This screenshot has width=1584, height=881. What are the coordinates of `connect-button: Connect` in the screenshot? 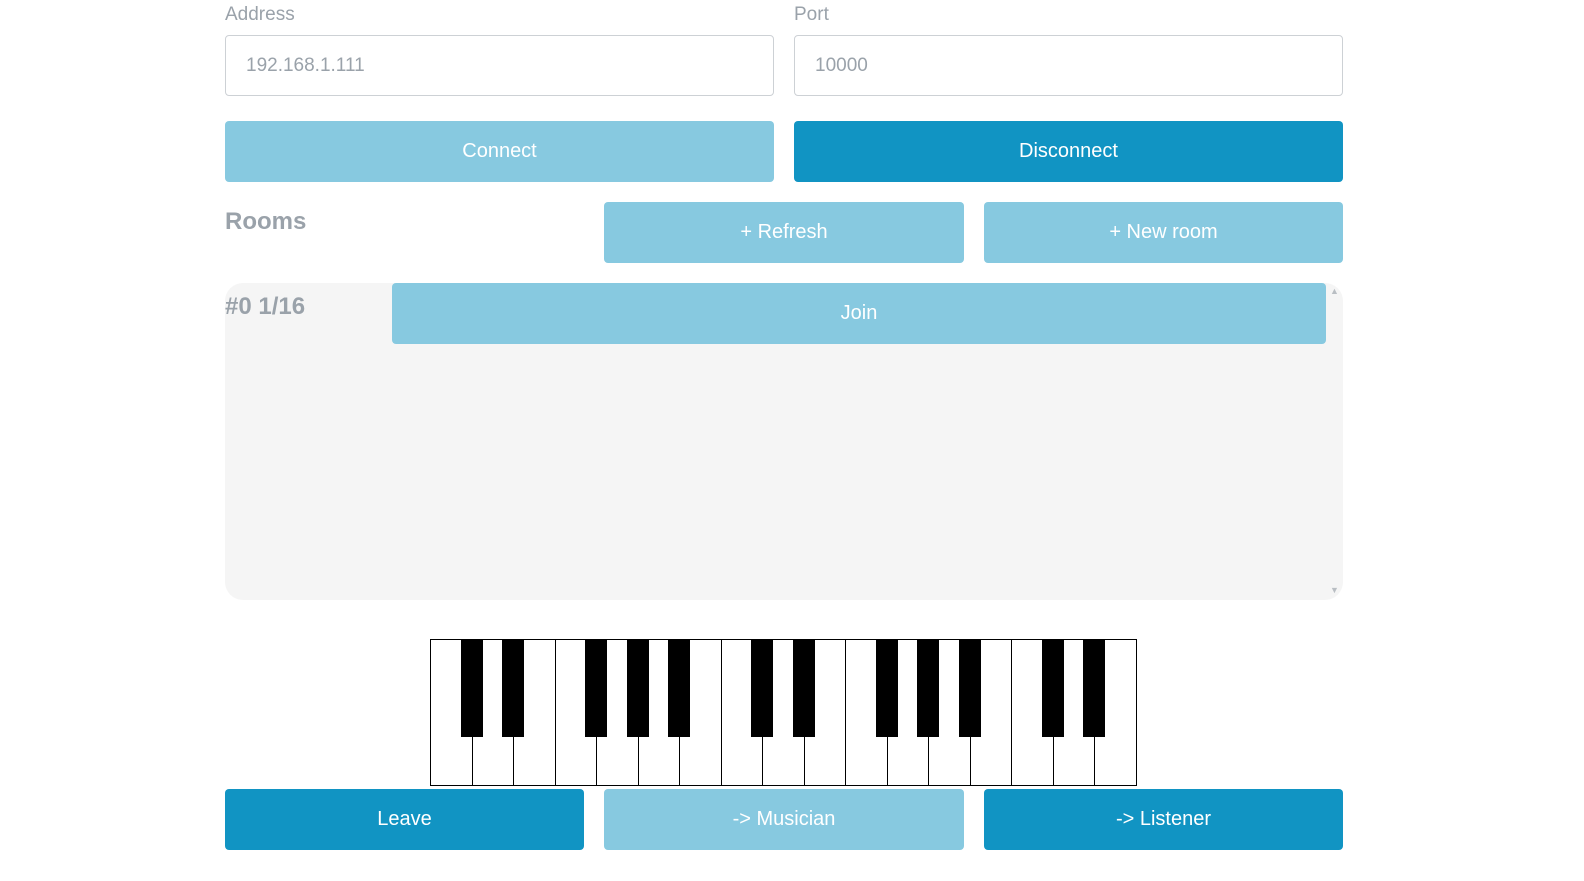 It's located at (499, 151).